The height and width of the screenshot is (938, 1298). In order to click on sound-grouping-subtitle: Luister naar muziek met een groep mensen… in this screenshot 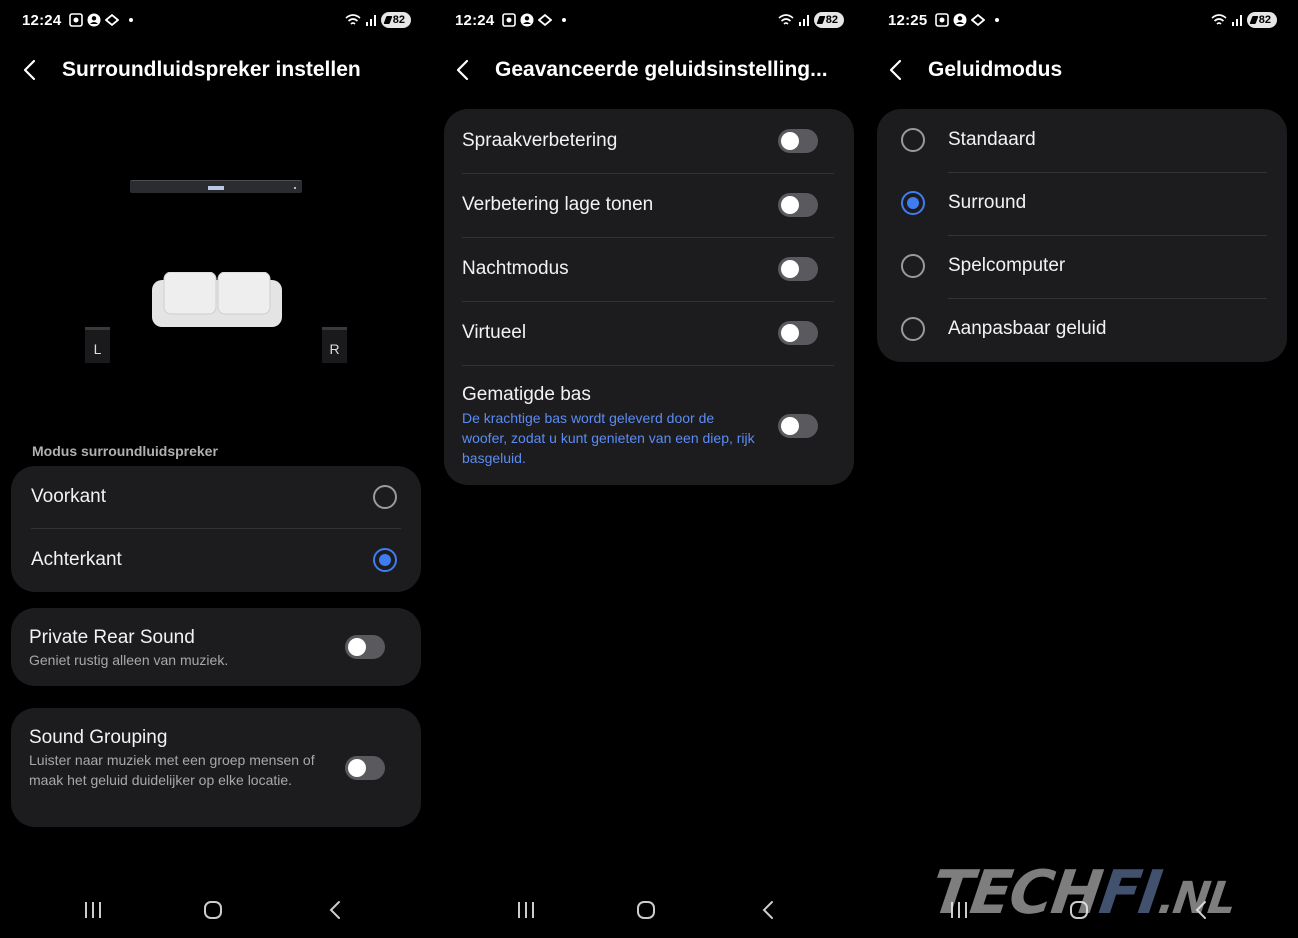, I will do `click(172, 770)`.